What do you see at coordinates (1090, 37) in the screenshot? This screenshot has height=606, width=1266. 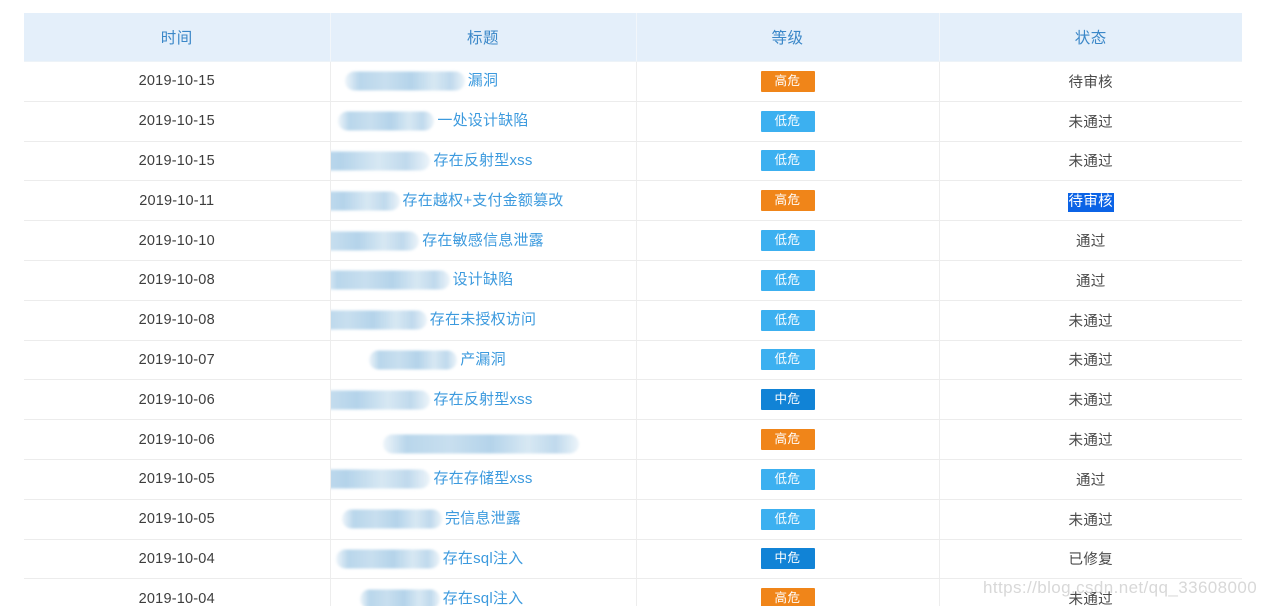 I see `column-header-status: 状态` at bounding box center [1090, 37].